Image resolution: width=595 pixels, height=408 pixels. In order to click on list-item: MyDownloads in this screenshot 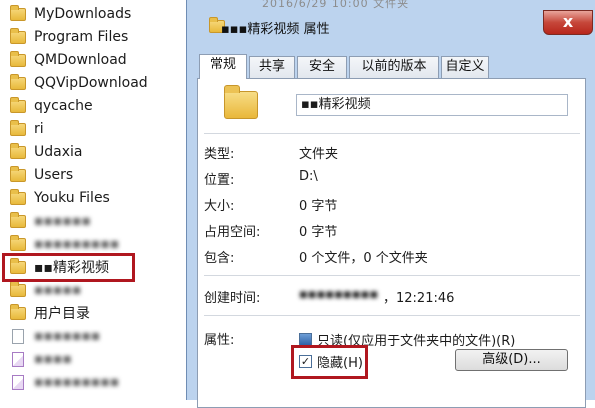, I will do `click(97, 14)`.